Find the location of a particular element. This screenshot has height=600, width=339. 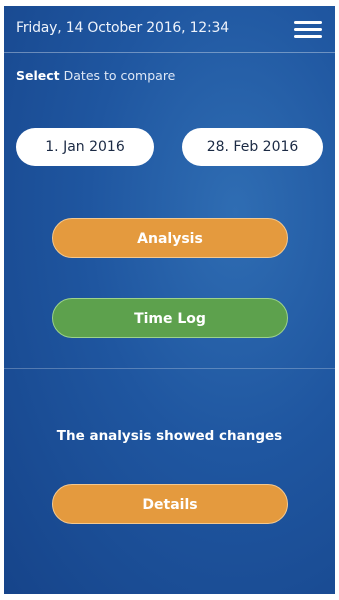

details-button: Details is located at coordinates (170, 504).